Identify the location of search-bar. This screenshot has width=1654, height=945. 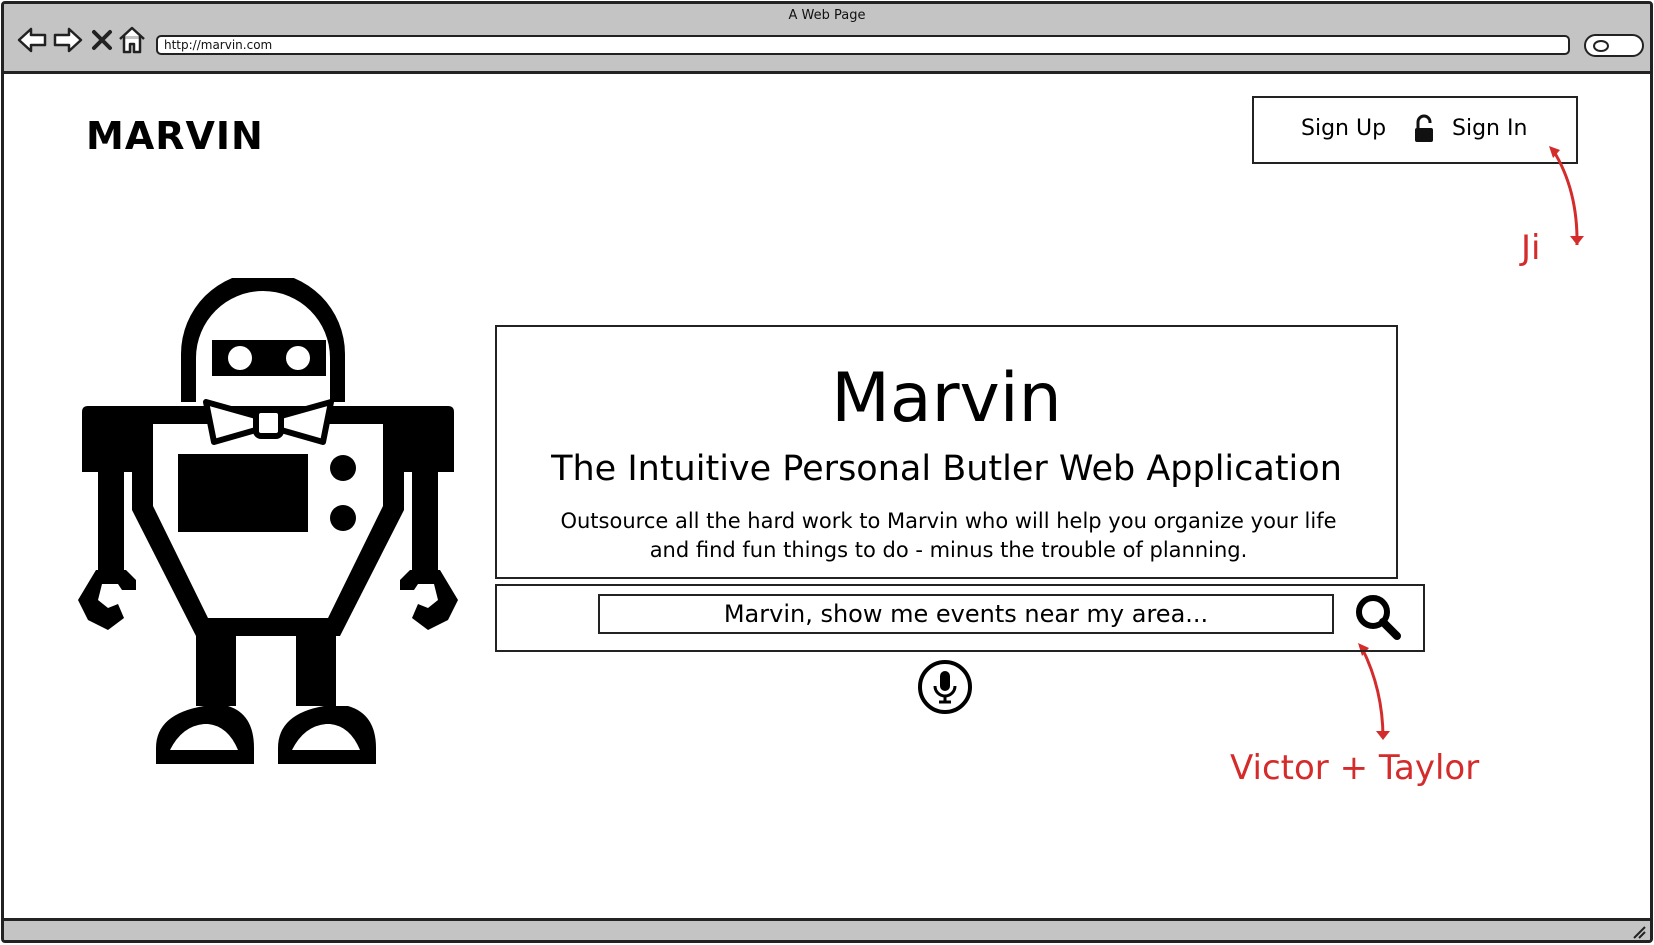
(960, 618).